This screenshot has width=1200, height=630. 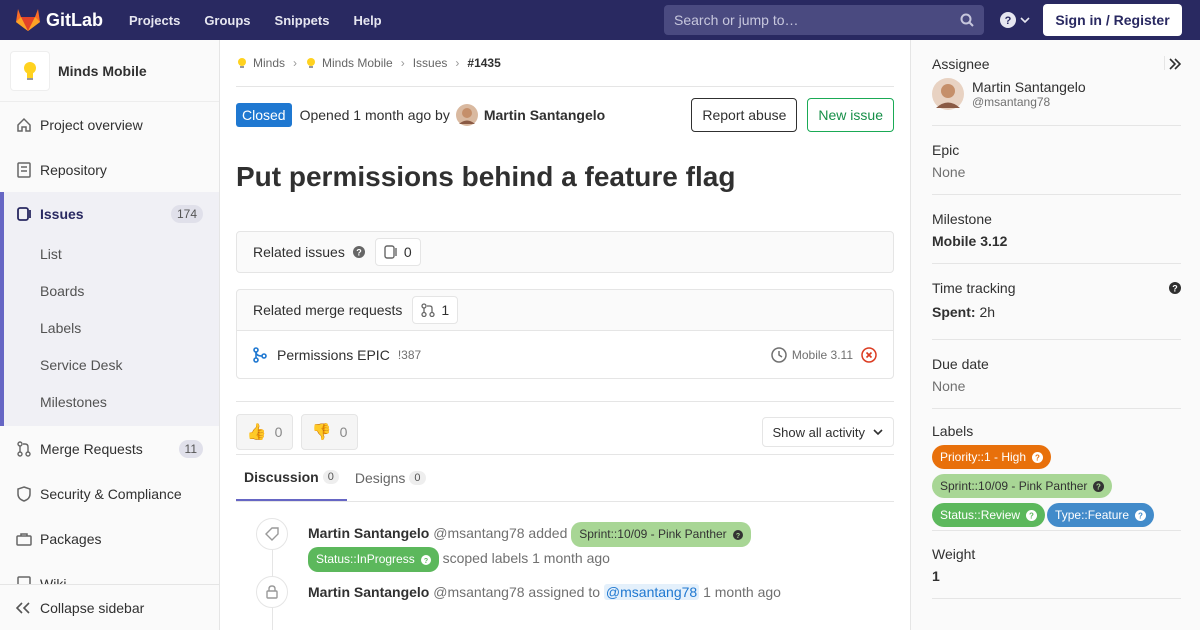 I want to click on scoped-label-status: Status::InProgress?, so click(x=373, y=559).